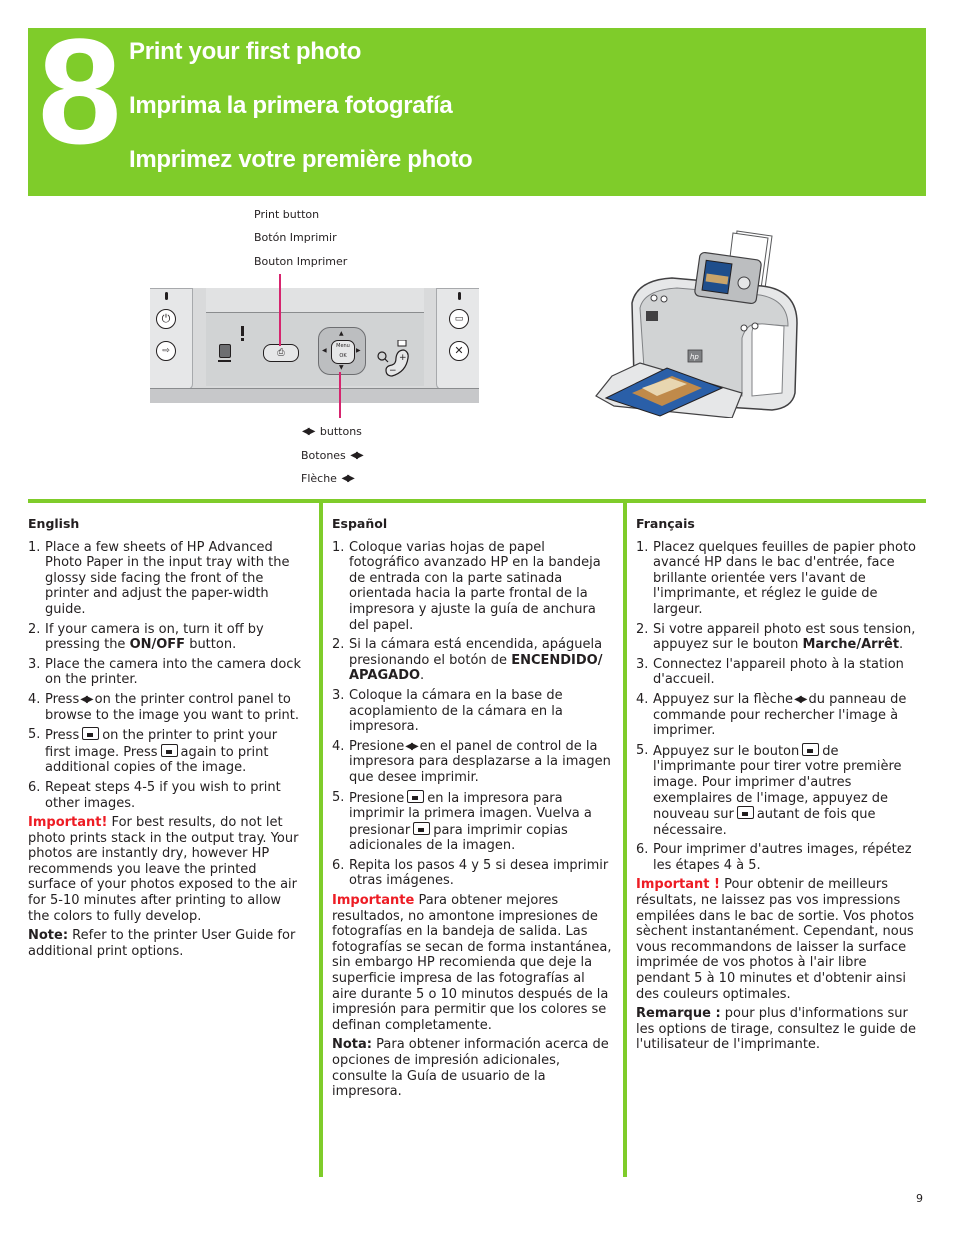 Image resolution: width=954 pixels, height=1235 pixels. What do you see at coordinates (301, 159) in the screenshot?
I see `title-french: Imprimez votre première photo` at bounding box center [301, 159].